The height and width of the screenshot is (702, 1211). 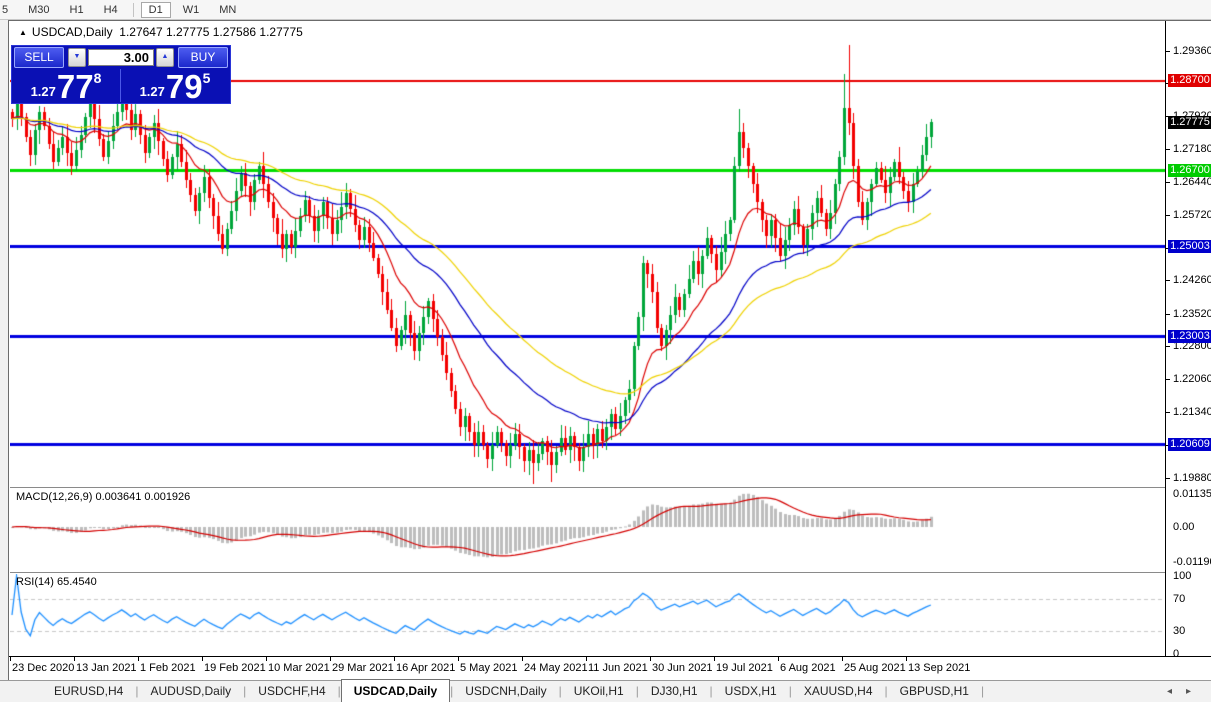 What do you see at coordinates (363, 668) in the screenshot?
I see `date-label: 29 Mar 2021` at bounding box center [363, 668].